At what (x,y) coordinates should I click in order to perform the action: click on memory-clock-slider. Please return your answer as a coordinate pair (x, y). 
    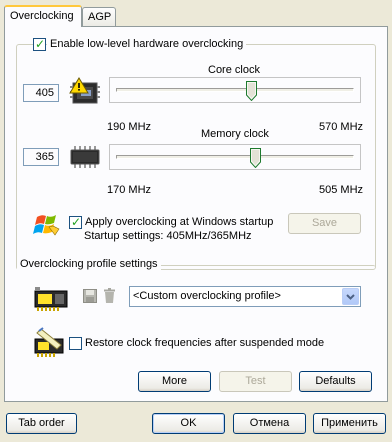
    Looking at the image, I should click on (235, 157).